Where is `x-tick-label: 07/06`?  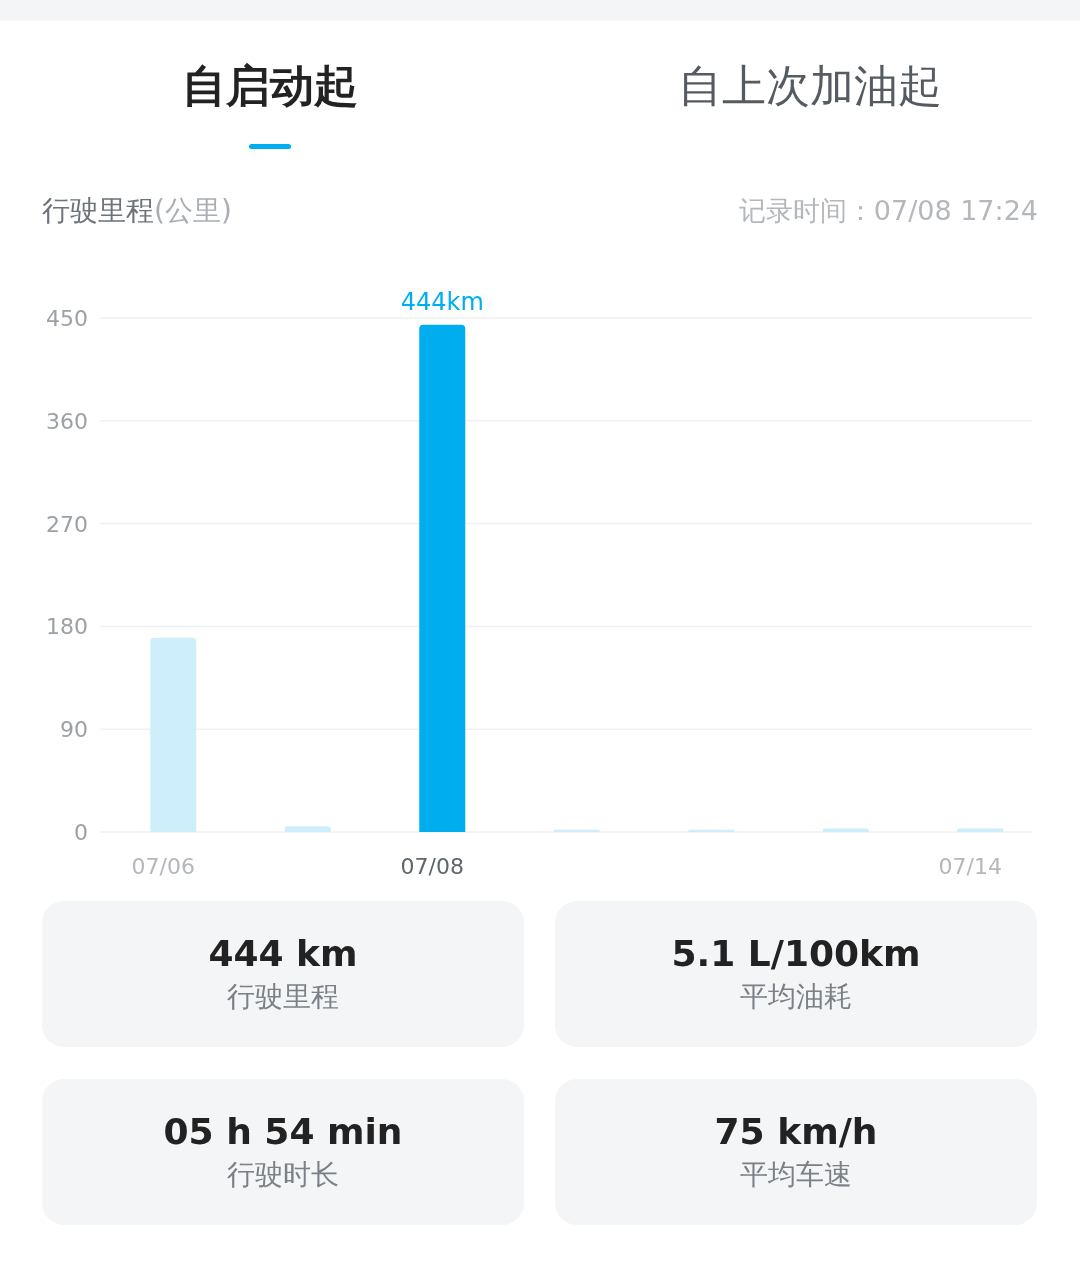
x-tick-label: 07/06 is located at coordinates (163, 866).